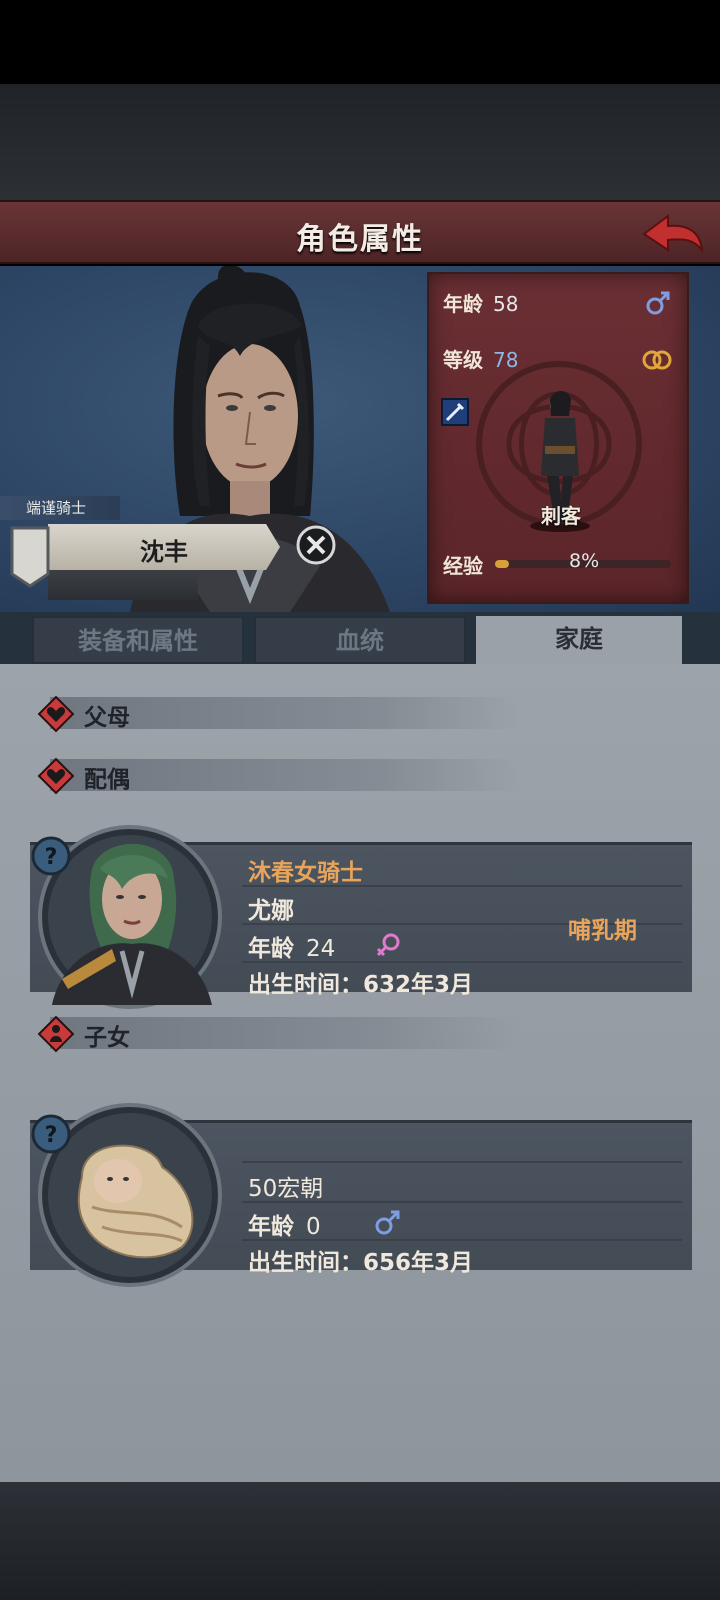 The width and height of the screenshot is (720, 1600). What do you see at coordinates (138, 640) in the screenshot?
I see `tab-equipment: 装备和属性` at bounding box center [138, 640].